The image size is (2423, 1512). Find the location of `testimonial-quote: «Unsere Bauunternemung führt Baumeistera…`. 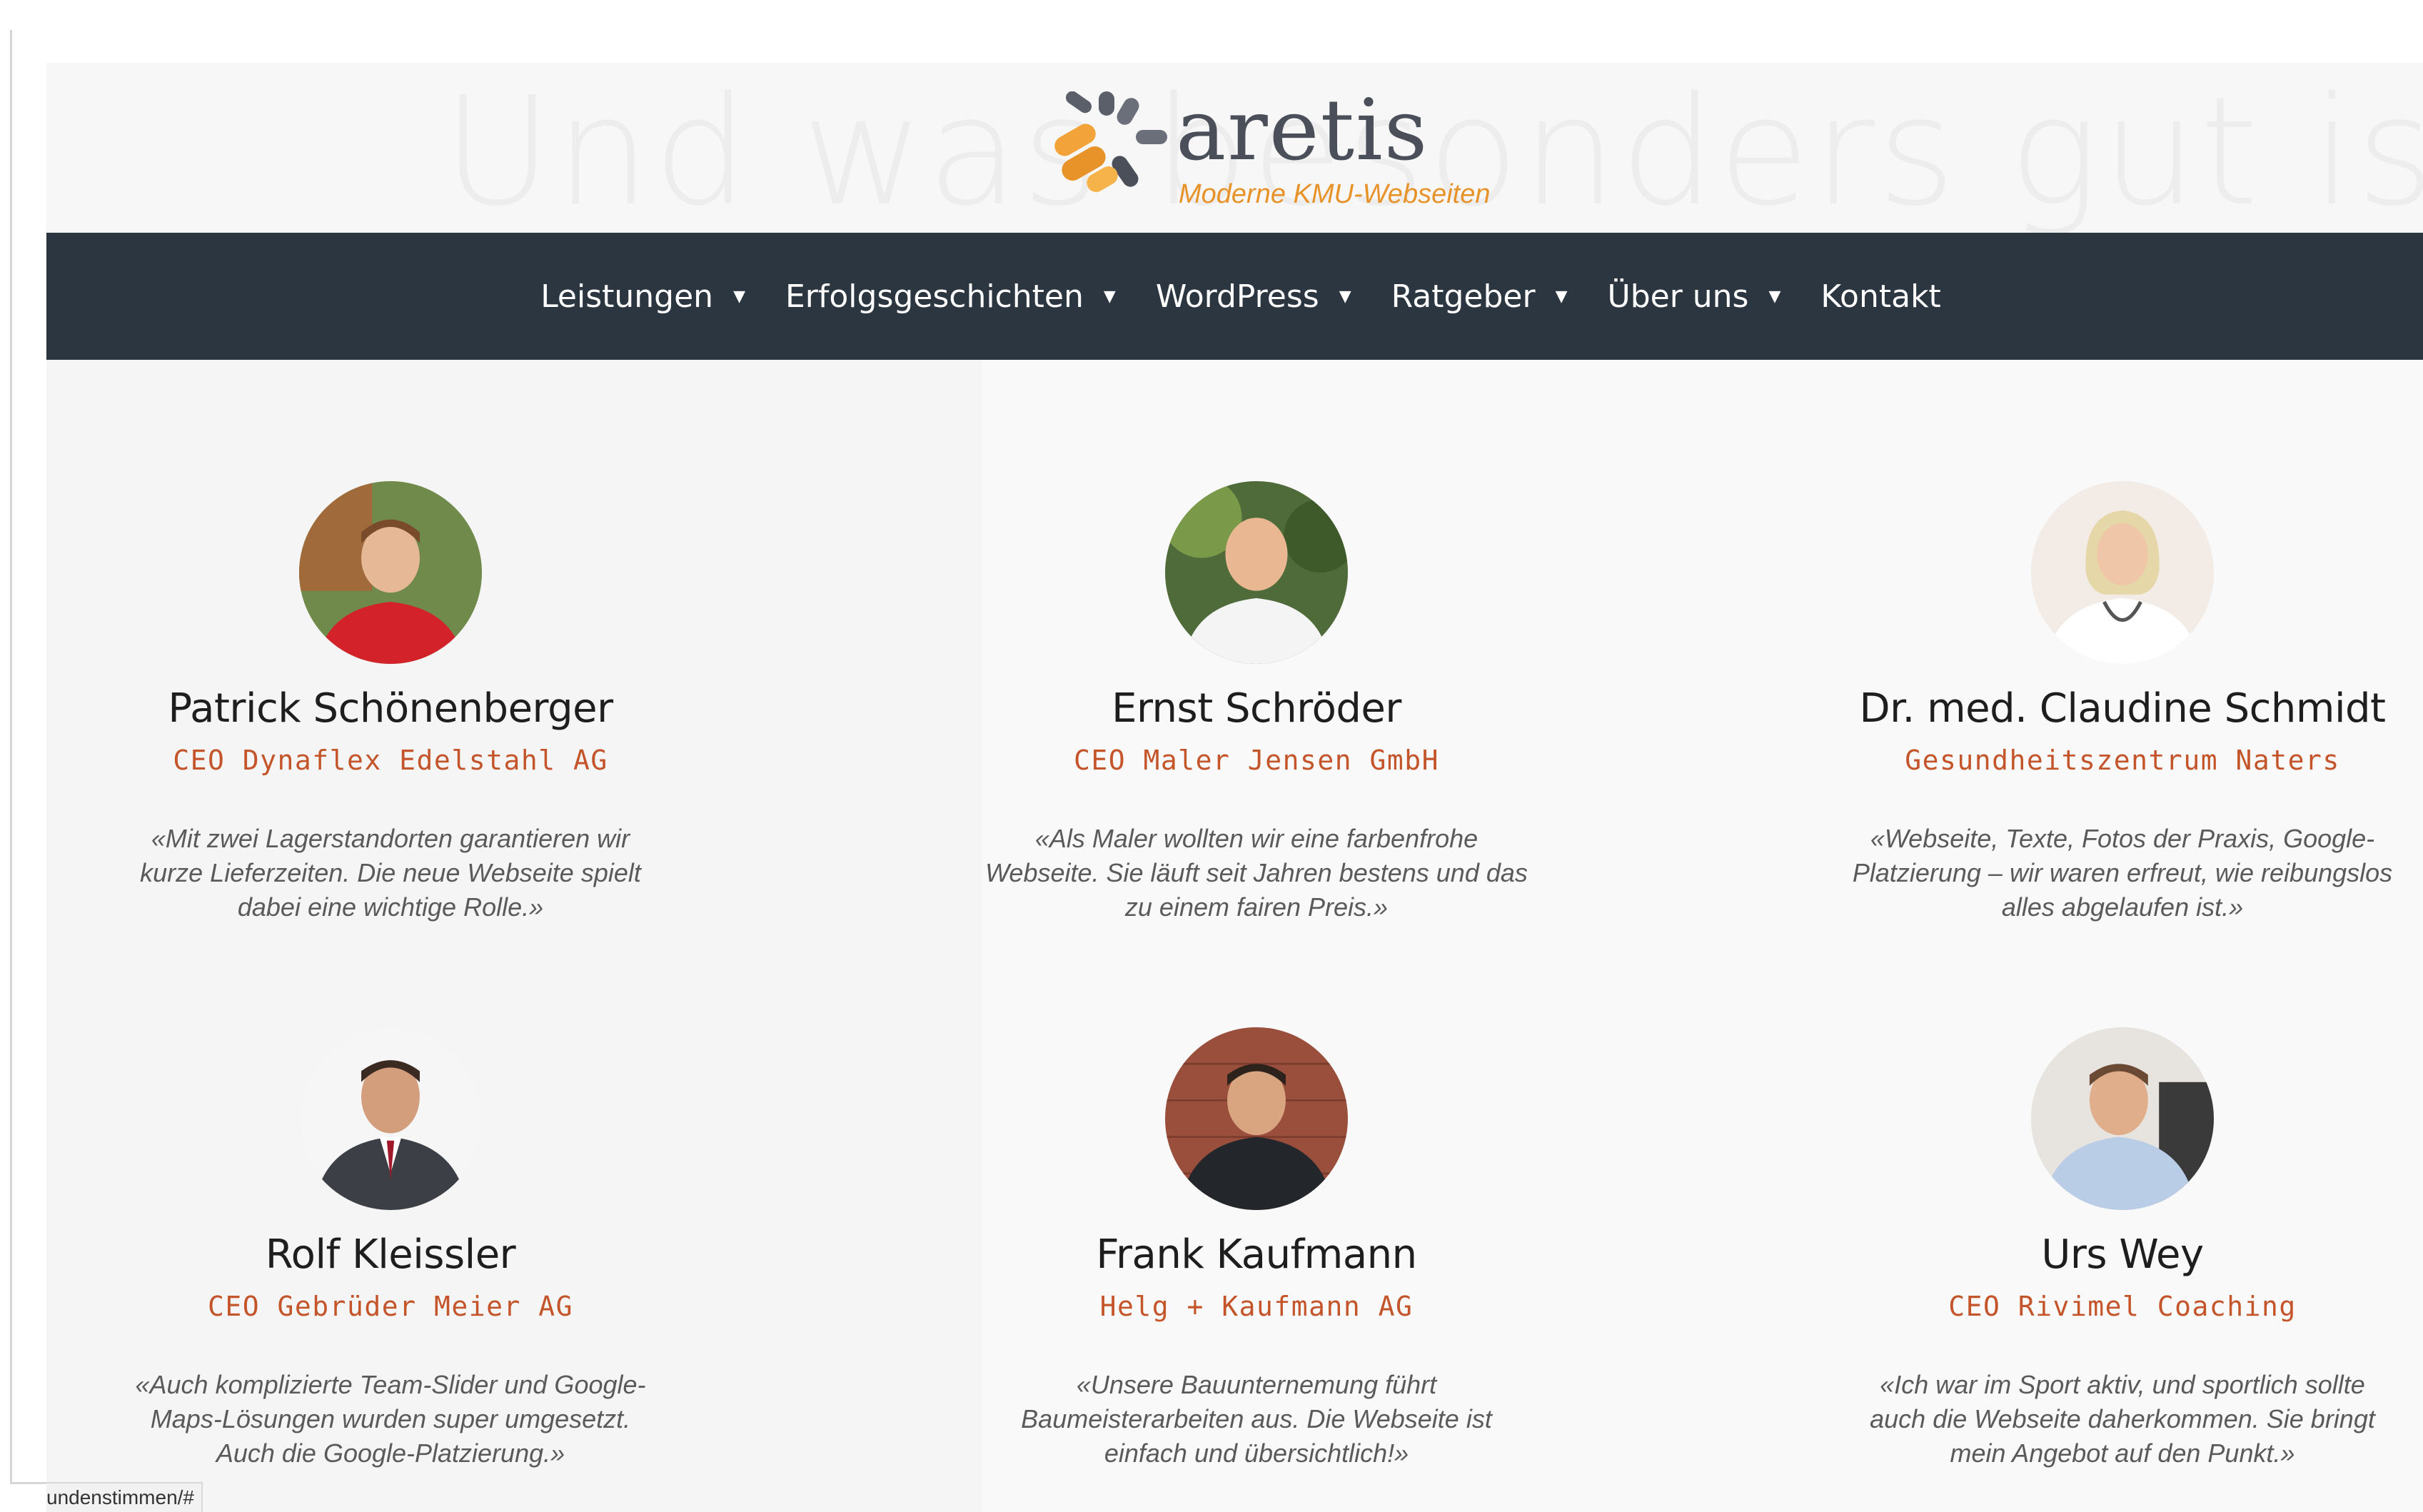

testimonial-quote: «Unsere Bauunternemung führt Baumeistera… is located at coordinates (1256, 1419).